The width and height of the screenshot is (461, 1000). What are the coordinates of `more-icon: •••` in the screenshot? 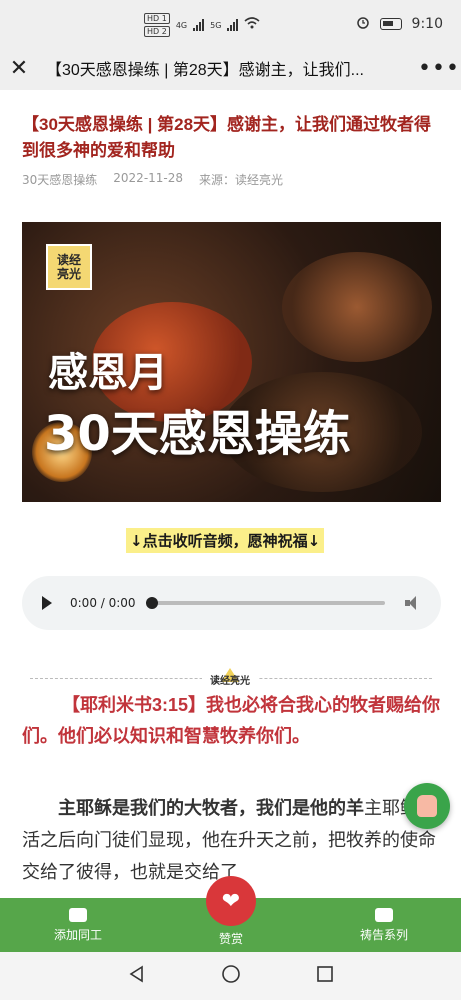 It's located at (439, 68).